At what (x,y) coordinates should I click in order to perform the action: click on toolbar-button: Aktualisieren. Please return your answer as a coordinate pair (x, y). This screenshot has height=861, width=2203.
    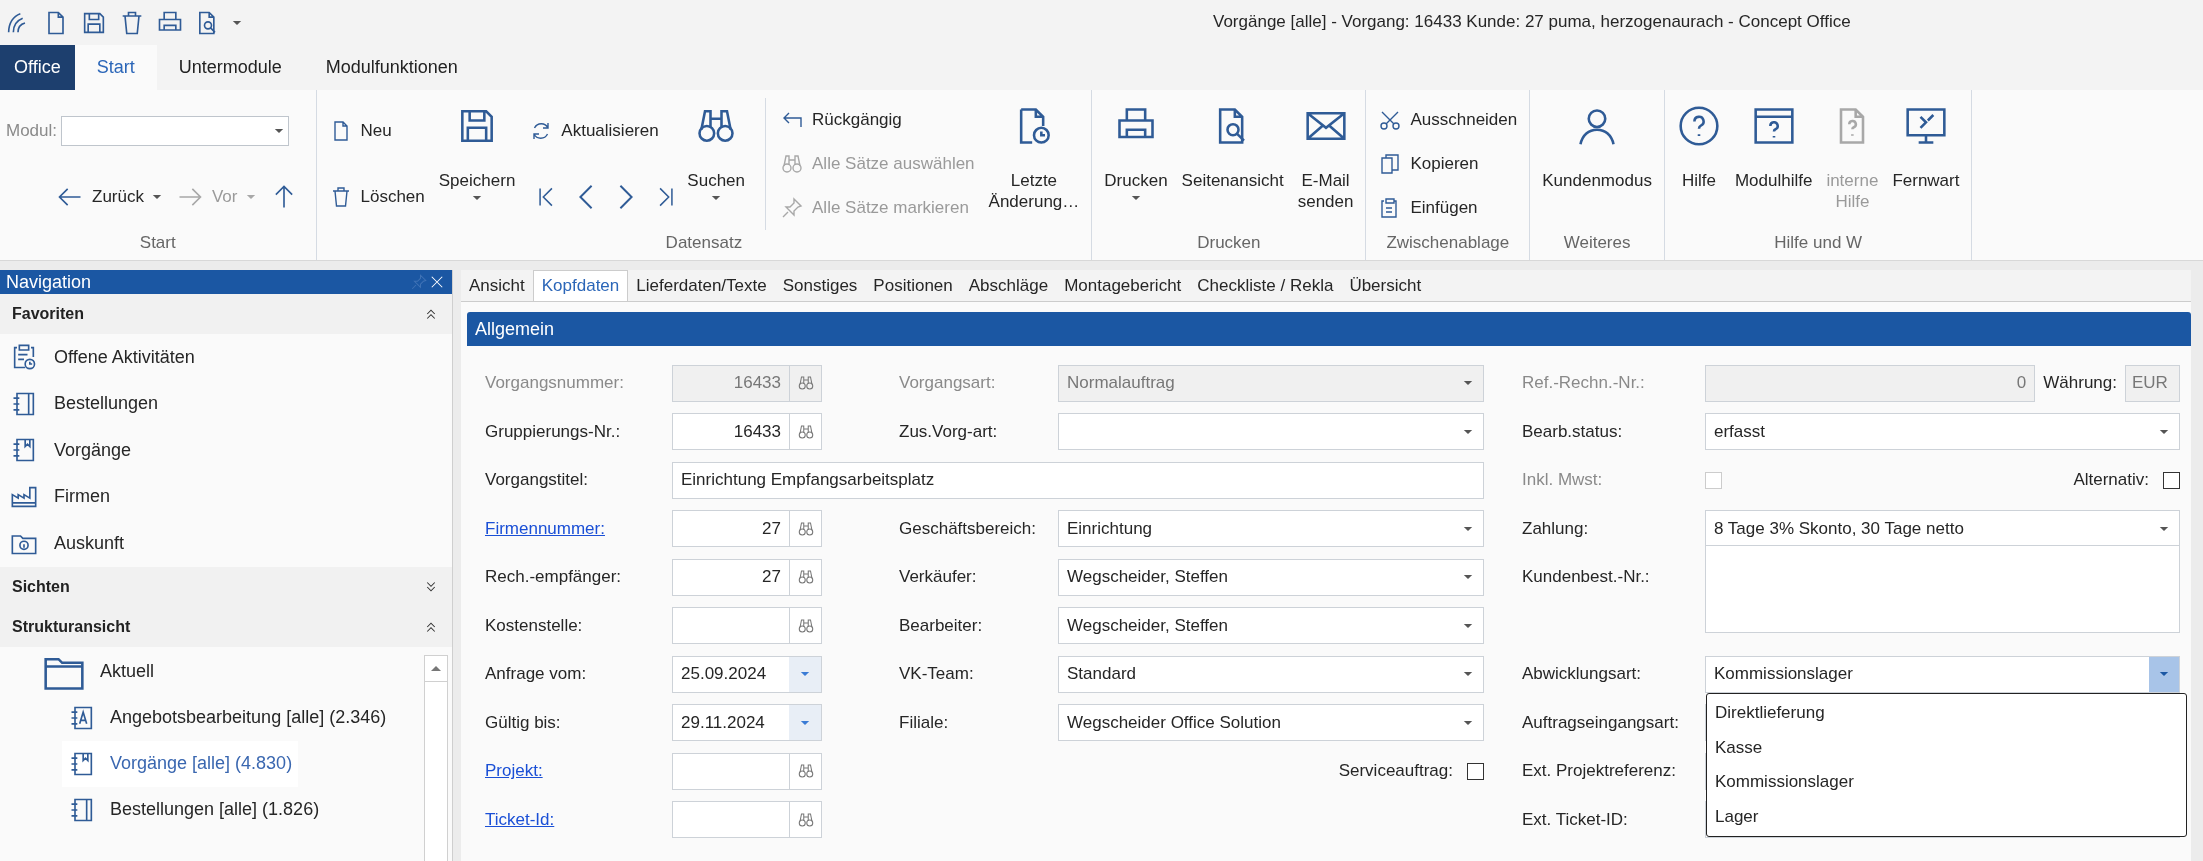
    Looking at the image, I should click on (594, 130).